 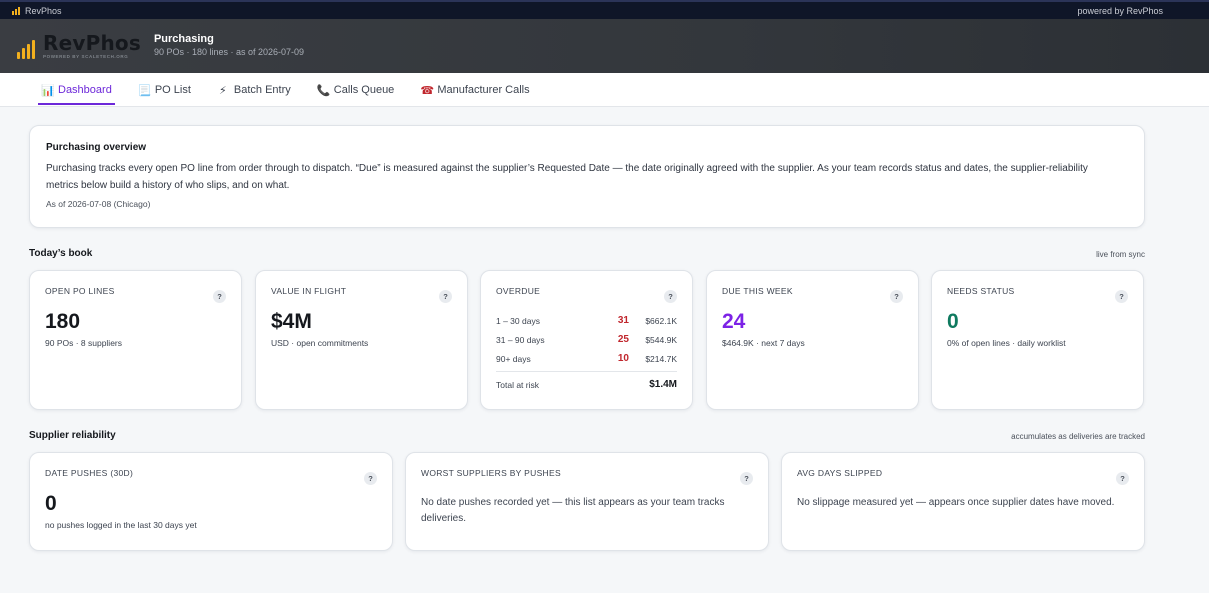 I want to click on overdue-amount: $544.9K, so click(x=661, y=339).